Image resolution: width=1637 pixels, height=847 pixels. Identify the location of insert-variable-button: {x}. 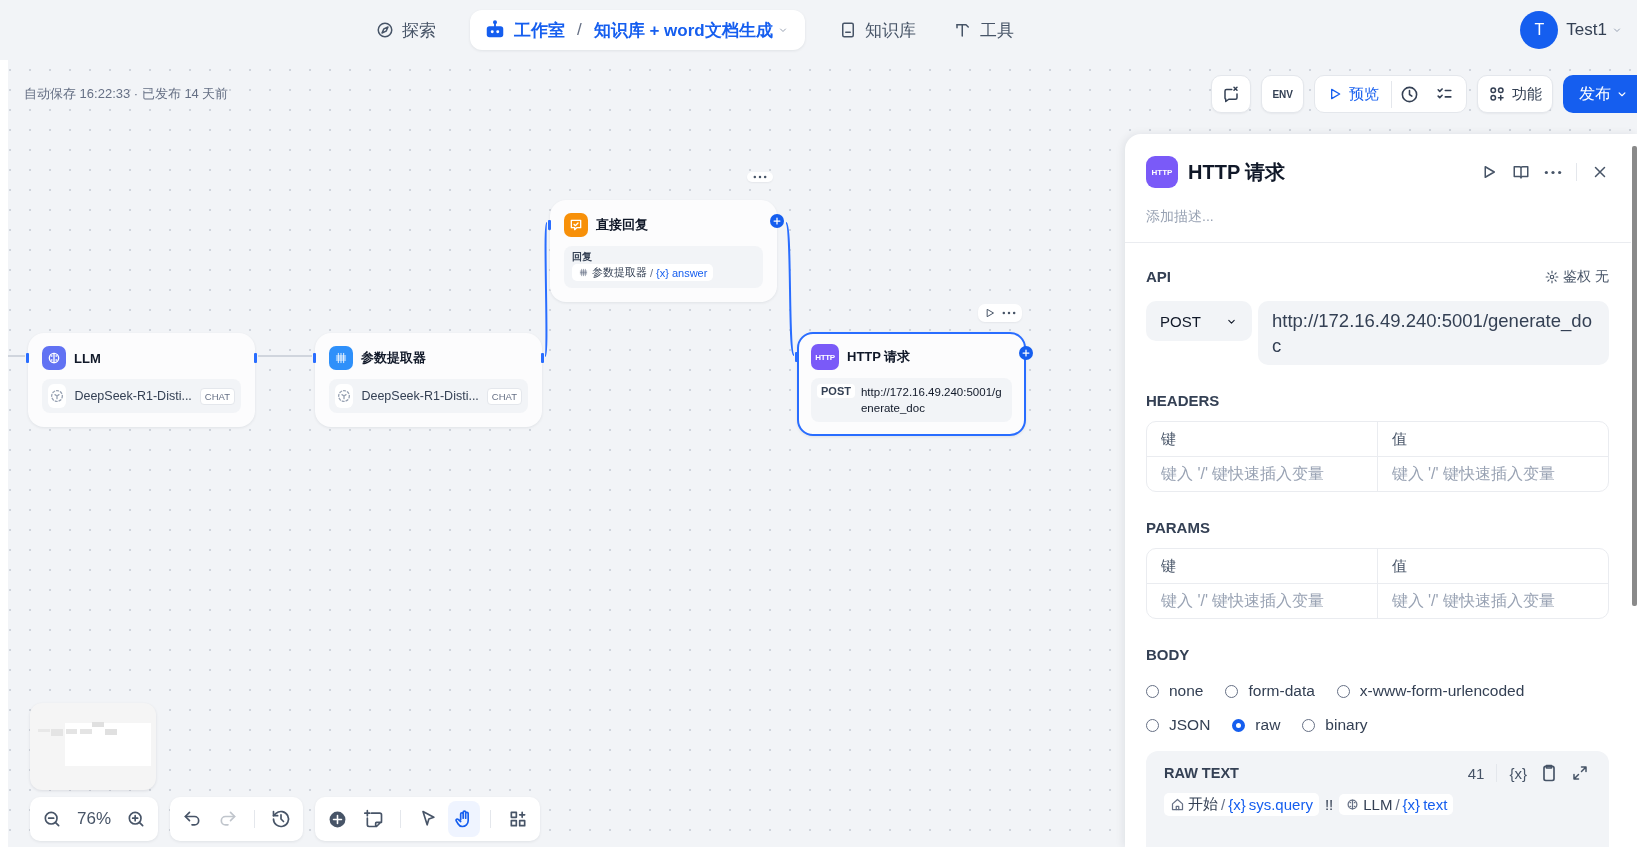
(1518, 773).